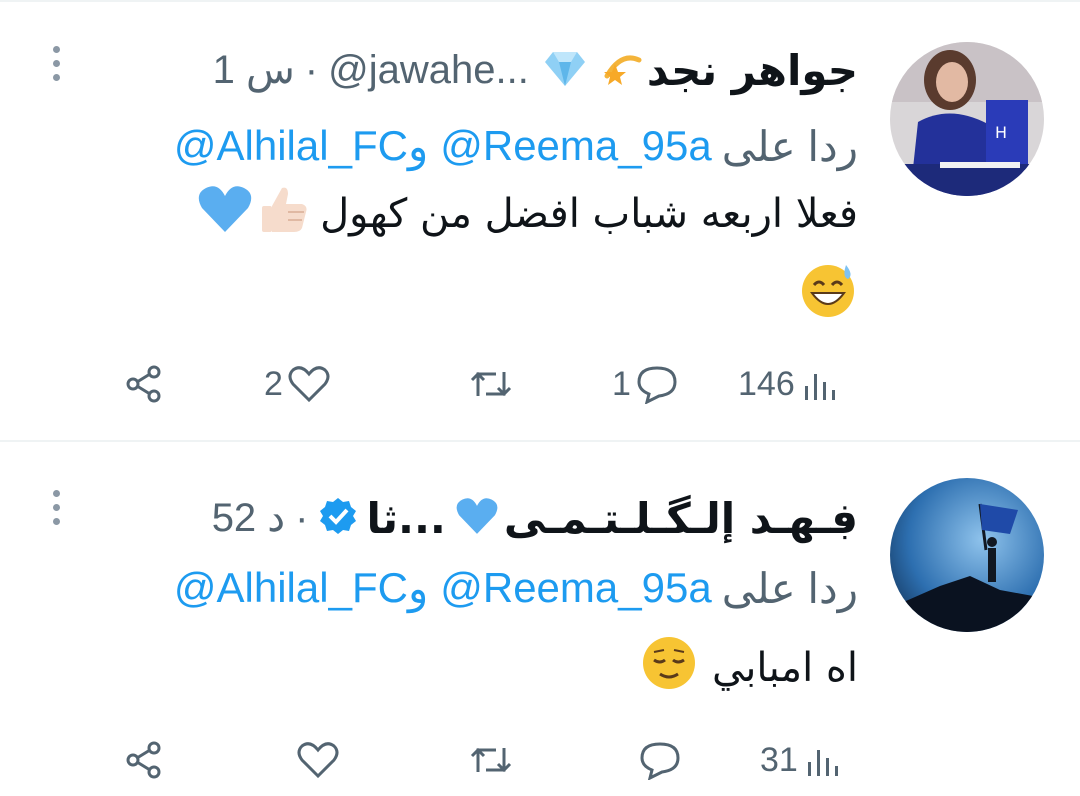  I want to click on avatar, so click(967, 555).